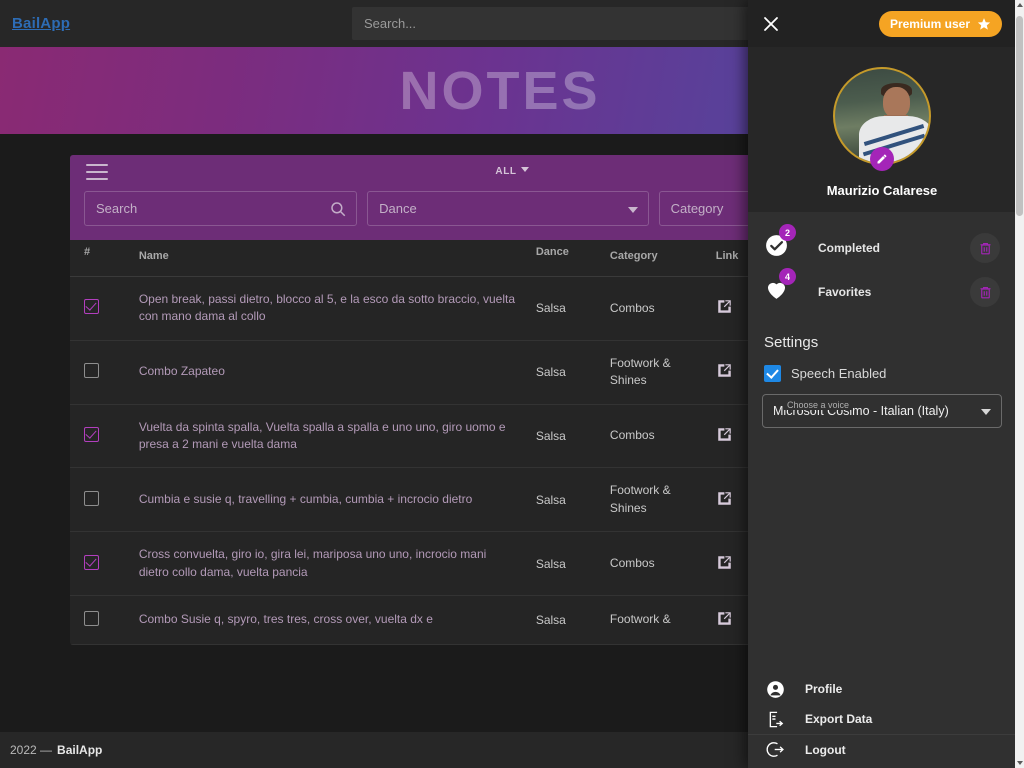 This screenshot has width=1024, height=768. What do you see at coordinates (787, 232) in the screenshot?
I see `stat-badge-count: 2` at bounding box center [787, 232].